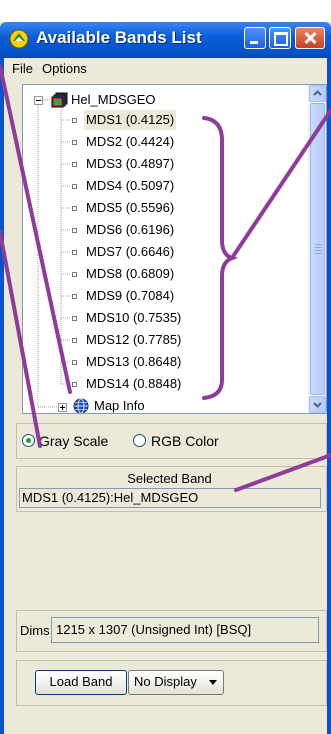 The image size is (331, 734). What do you see at coordinates (255, 38) in the screenshot?
I see `minimize-button` at bounding box center [255, 38].